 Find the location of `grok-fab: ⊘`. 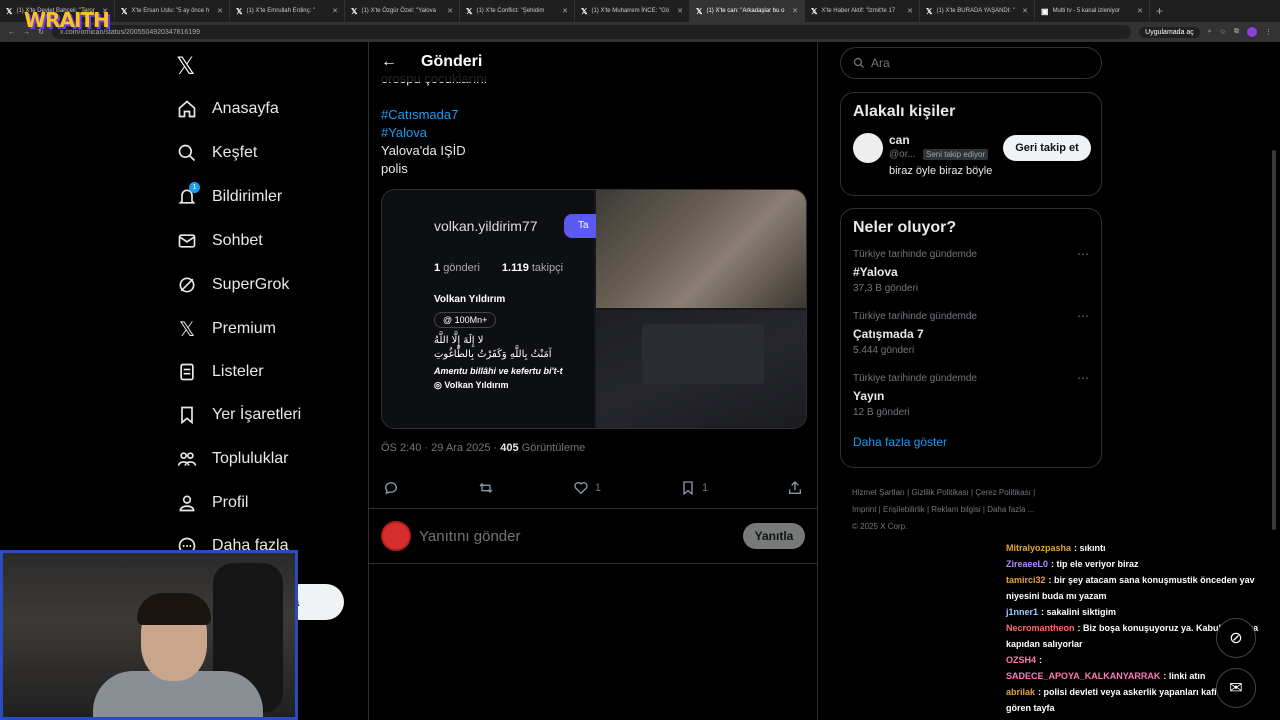

grok-fab: ⊘ is located at coordinates (1236, 638).